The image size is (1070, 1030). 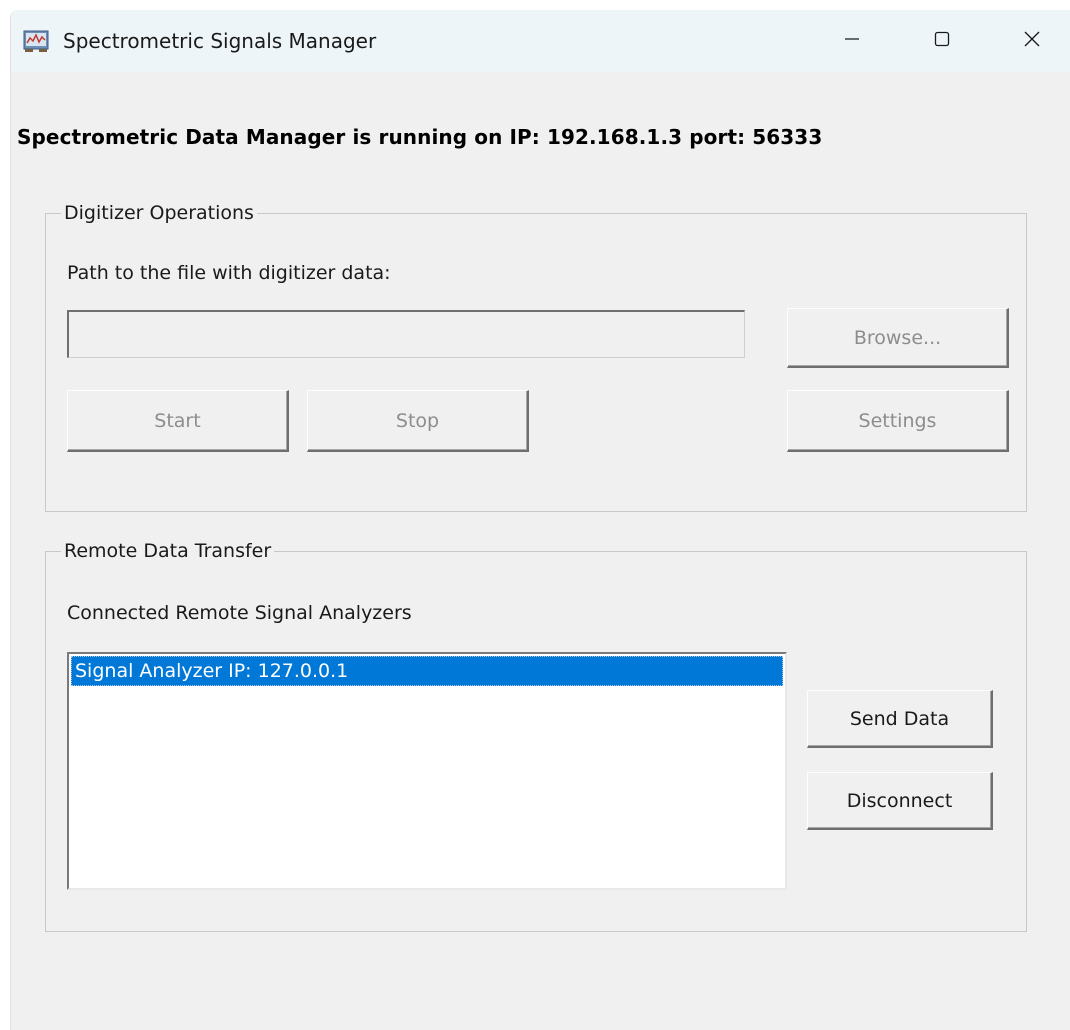 I want to click on analyzers-list-label: Connected Remote Signal Analyzers, so click(x=239, y=613).